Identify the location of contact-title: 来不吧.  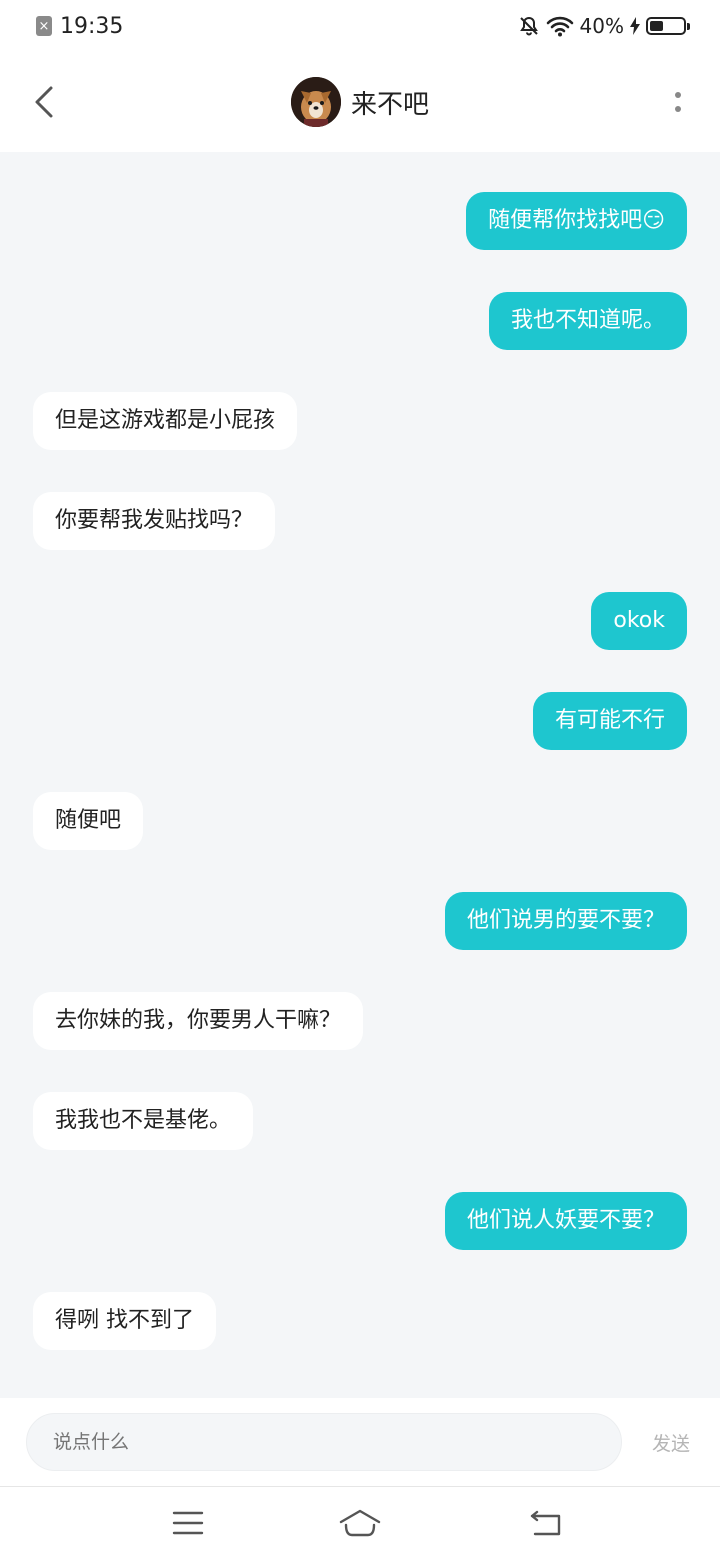
(359, 102).